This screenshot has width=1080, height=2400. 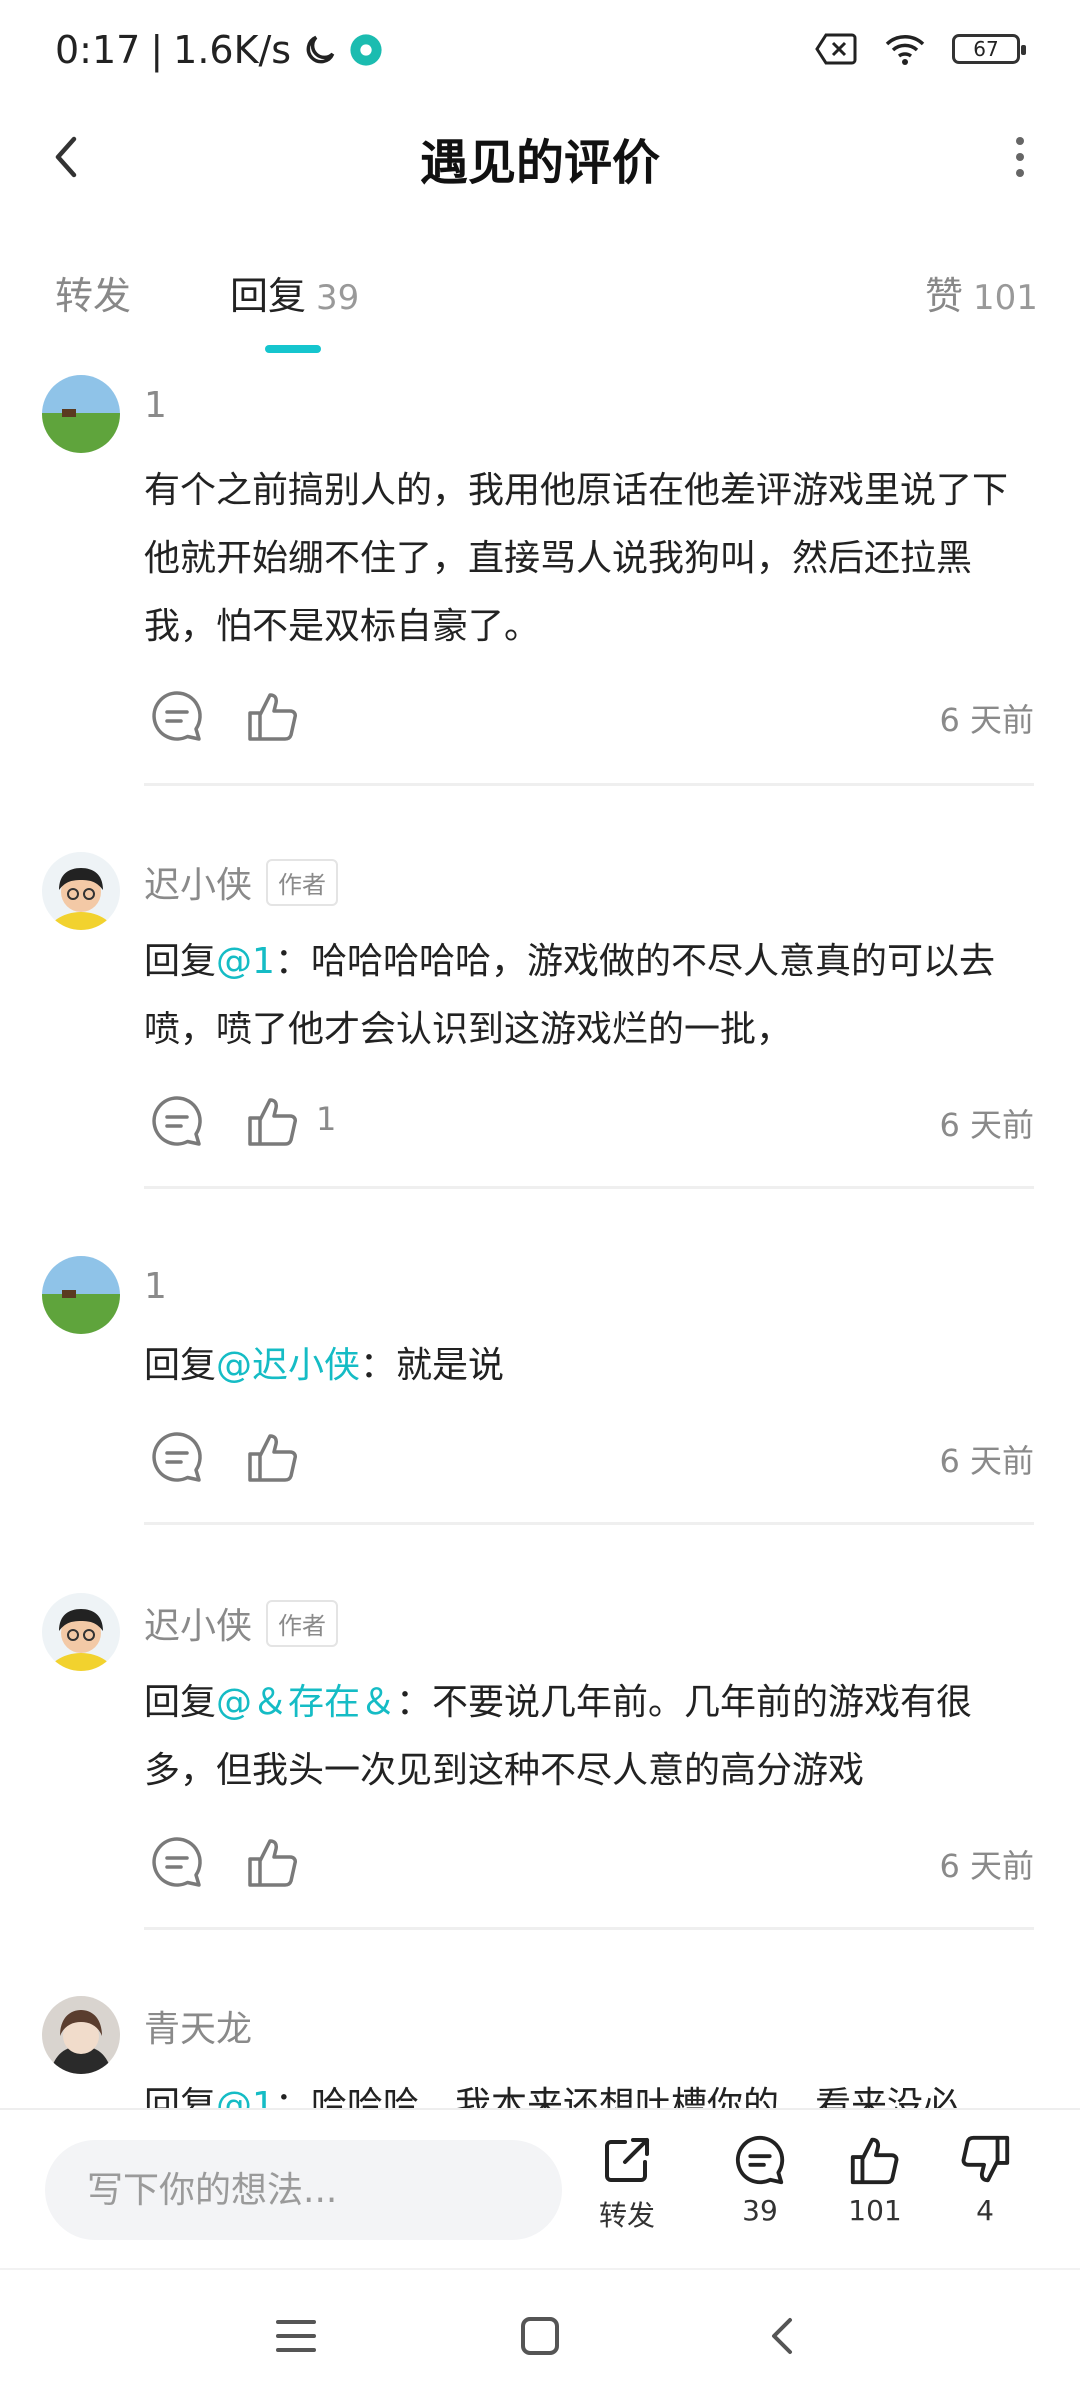 I want to click on mention-link: @＆存在＆, so click(x=306, y=1702).